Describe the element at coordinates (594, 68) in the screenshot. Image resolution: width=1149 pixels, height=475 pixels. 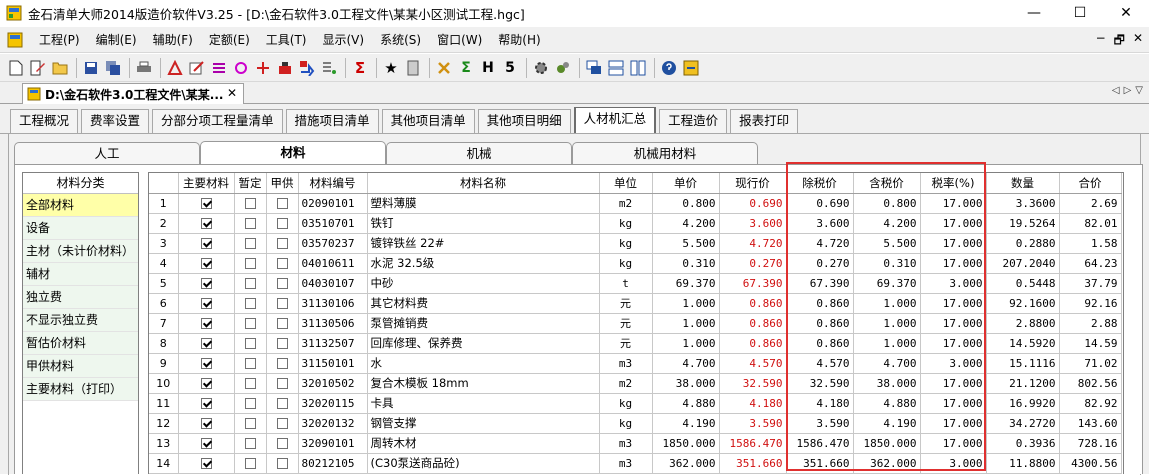
I see `cascade-windows-icon` at that location.